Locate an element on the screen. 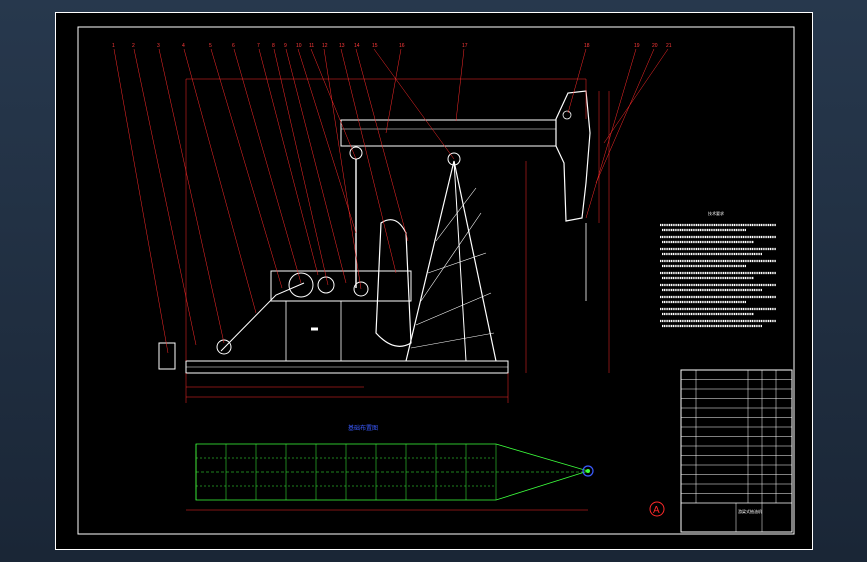 Image resolution: width=867 pixels, height=562 pixels. gearbox is located at coordinates (341, 286).